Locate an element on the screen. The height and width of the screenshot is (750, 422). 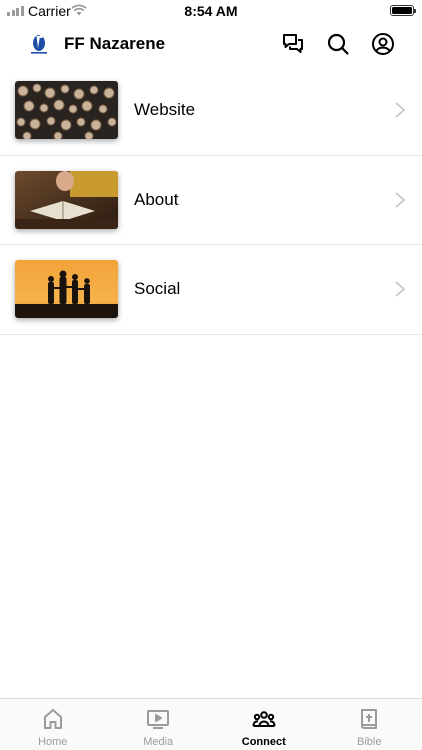
tab-label-media: Media is located at coordinates (158, 742).